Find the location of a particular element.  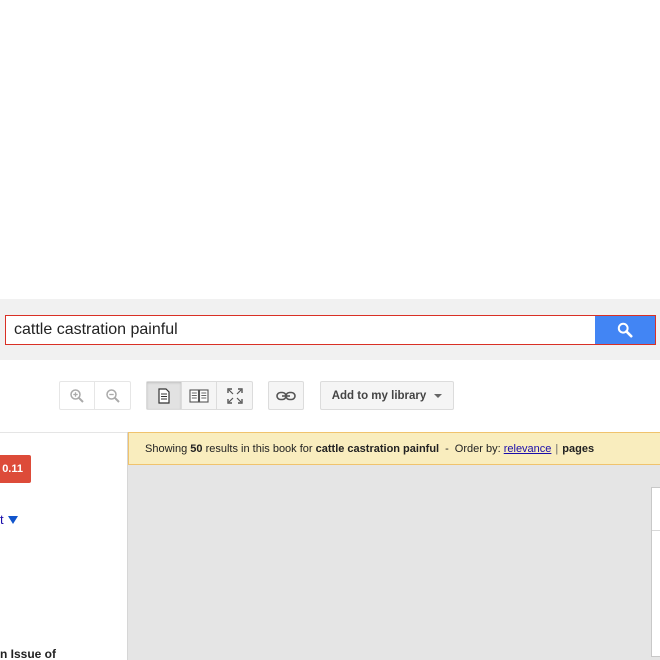

zoom-in-icon is located at coordinates (77, 395).